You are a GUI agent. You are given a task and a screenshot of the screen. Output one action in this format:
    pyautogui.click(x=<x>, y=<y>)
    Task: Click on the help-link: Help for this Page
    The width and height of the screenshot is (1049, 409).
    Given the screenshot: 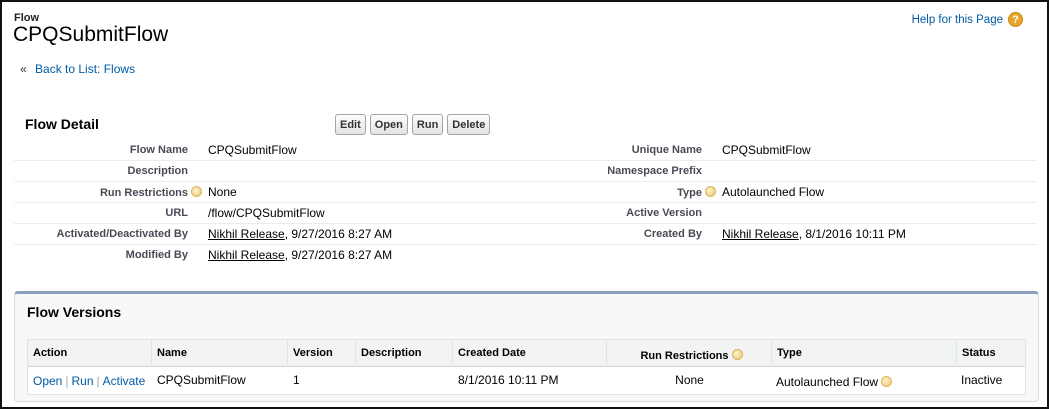 What is the action you would take?
    pyautogui.click(x=957, y=20)
    